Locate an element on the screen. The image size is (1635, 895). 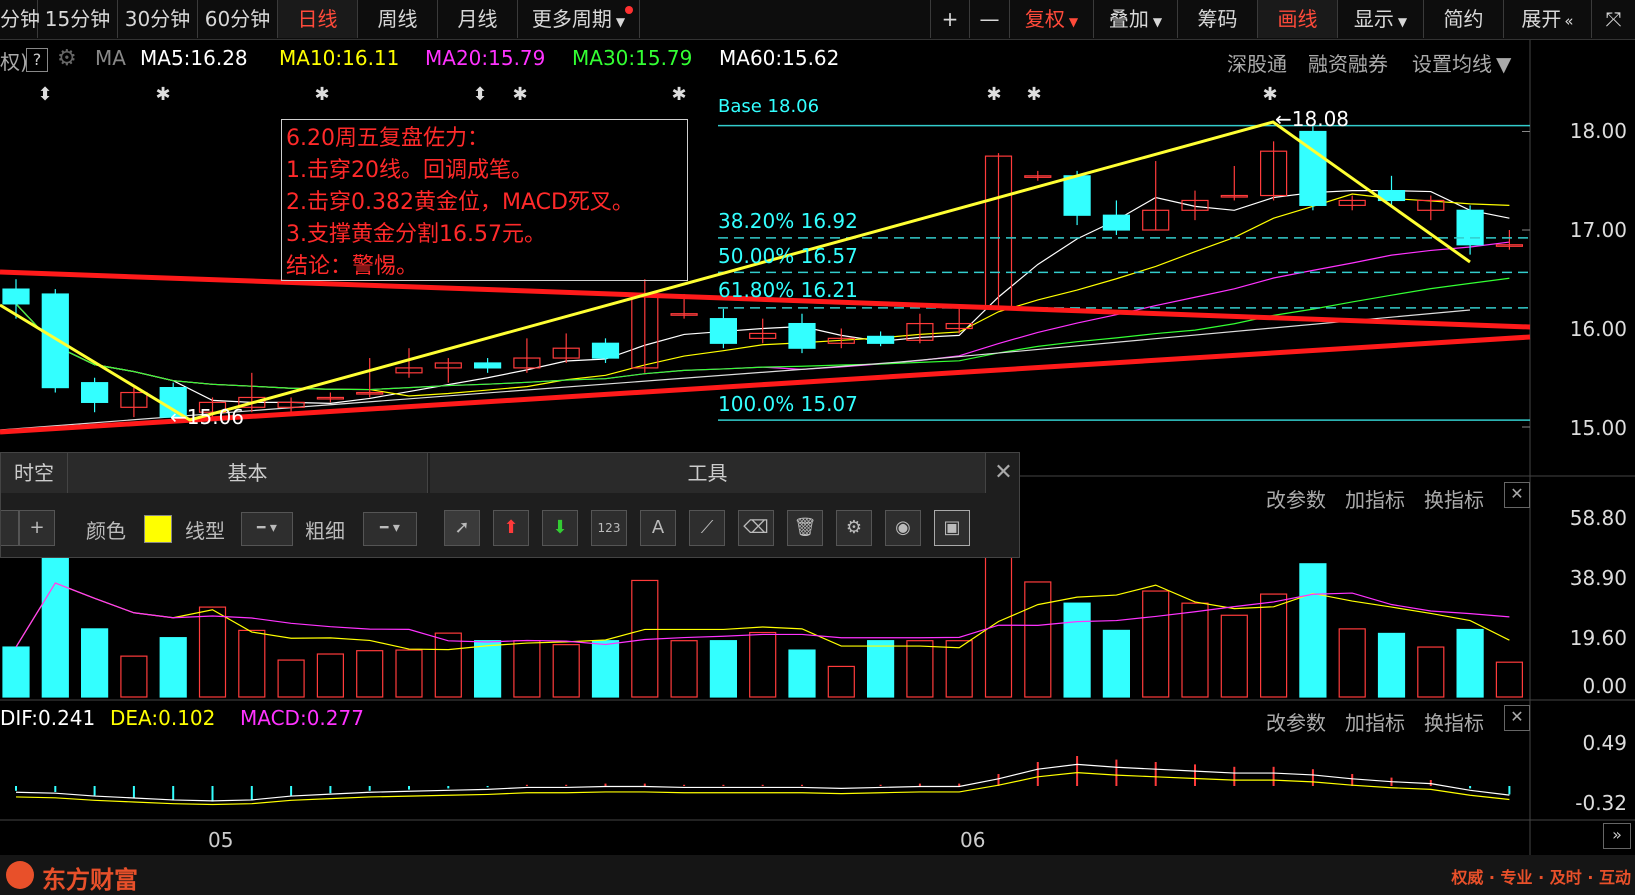
tab-timespace: 时空 is located at coordinates (34, 473).